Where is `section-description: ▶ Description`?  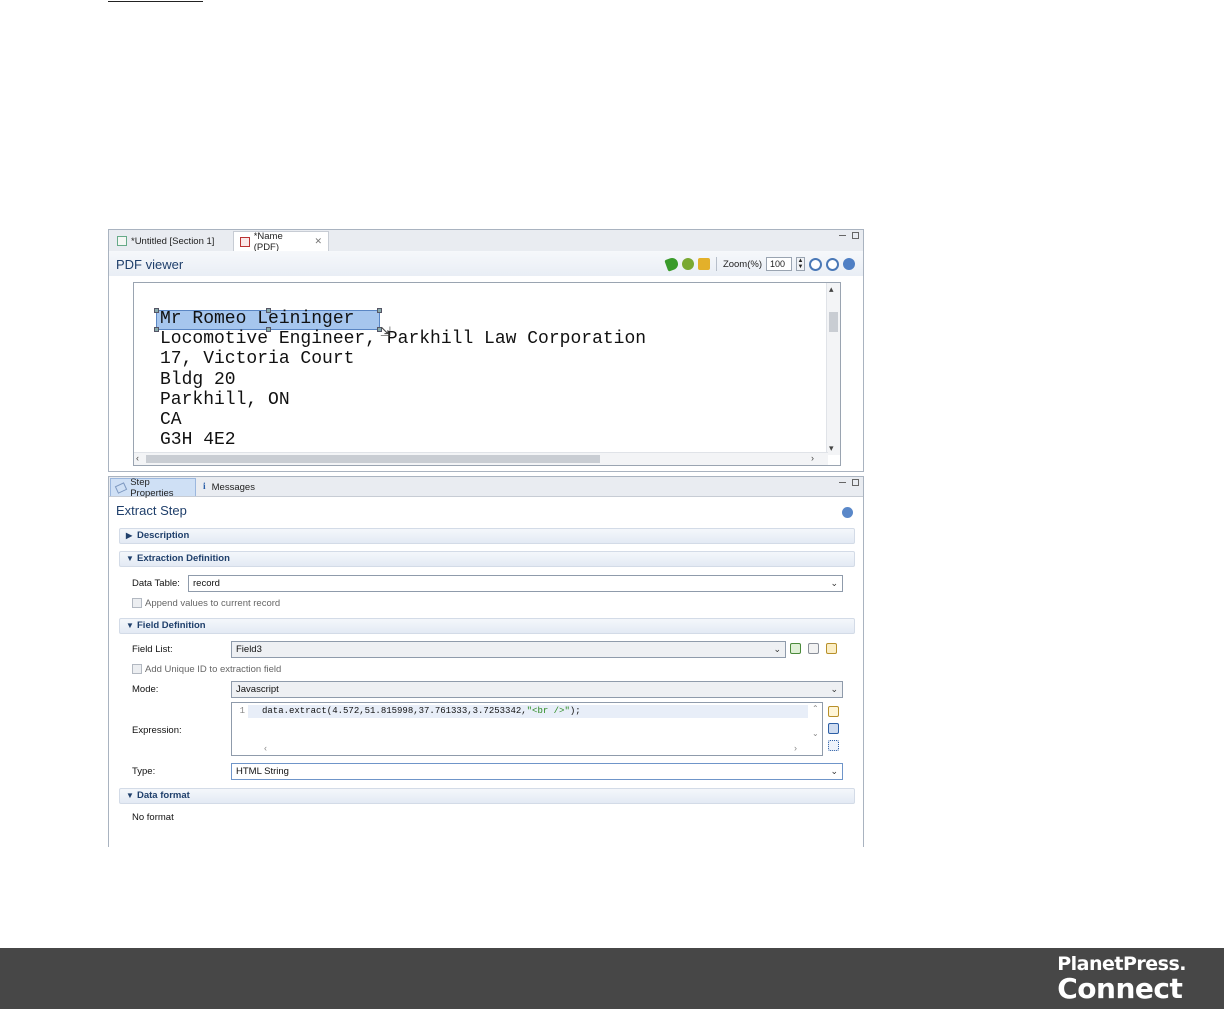 section-description: ▶ Description is located at coordinates (487, 536).